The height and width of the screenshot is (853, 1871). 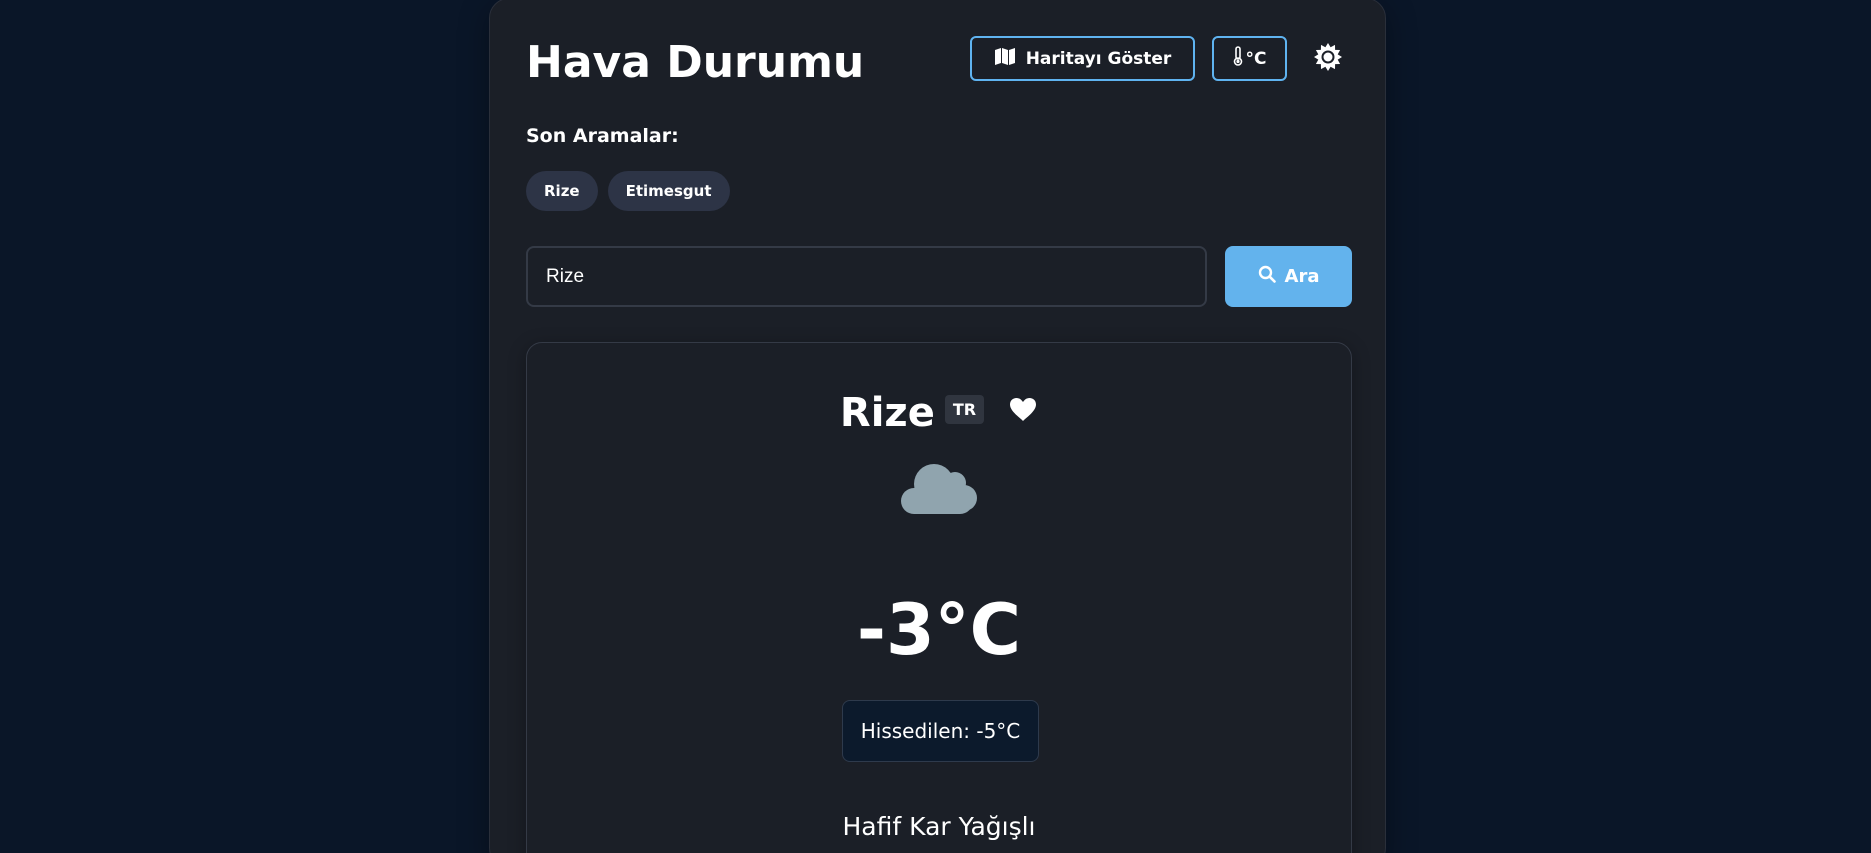 I want to click on recent-search-chip: Rize, so click(x=562, y=191).